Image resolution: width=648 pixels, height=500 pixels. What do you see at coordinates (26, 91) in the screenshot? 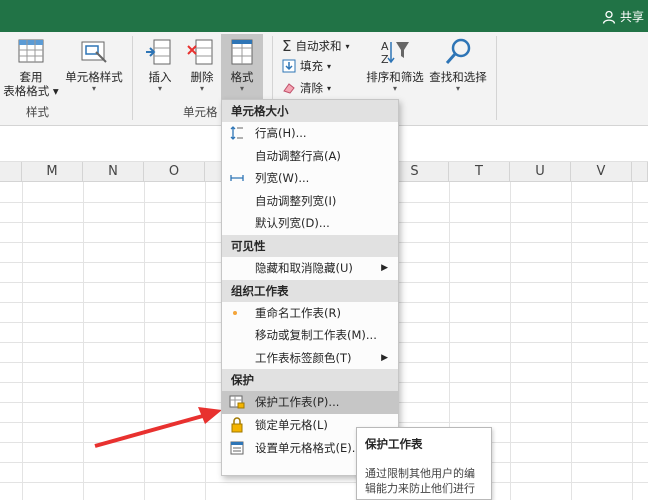
I see `format-as-table-label: 表格格式` at bounding box center [26, 91].